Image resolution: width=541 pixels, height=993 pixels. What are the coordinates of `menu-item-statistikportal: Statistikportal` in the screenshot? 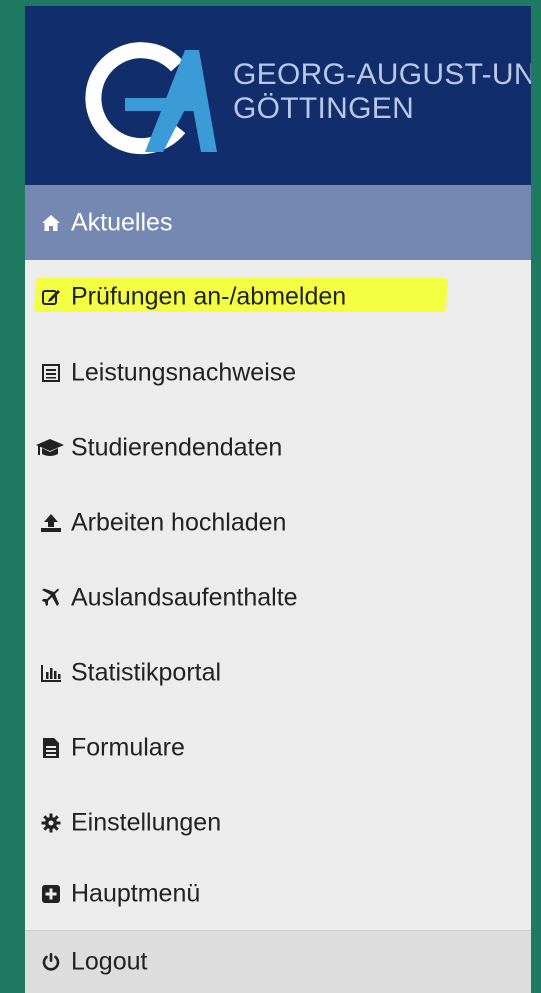 It's located at (278, 673).